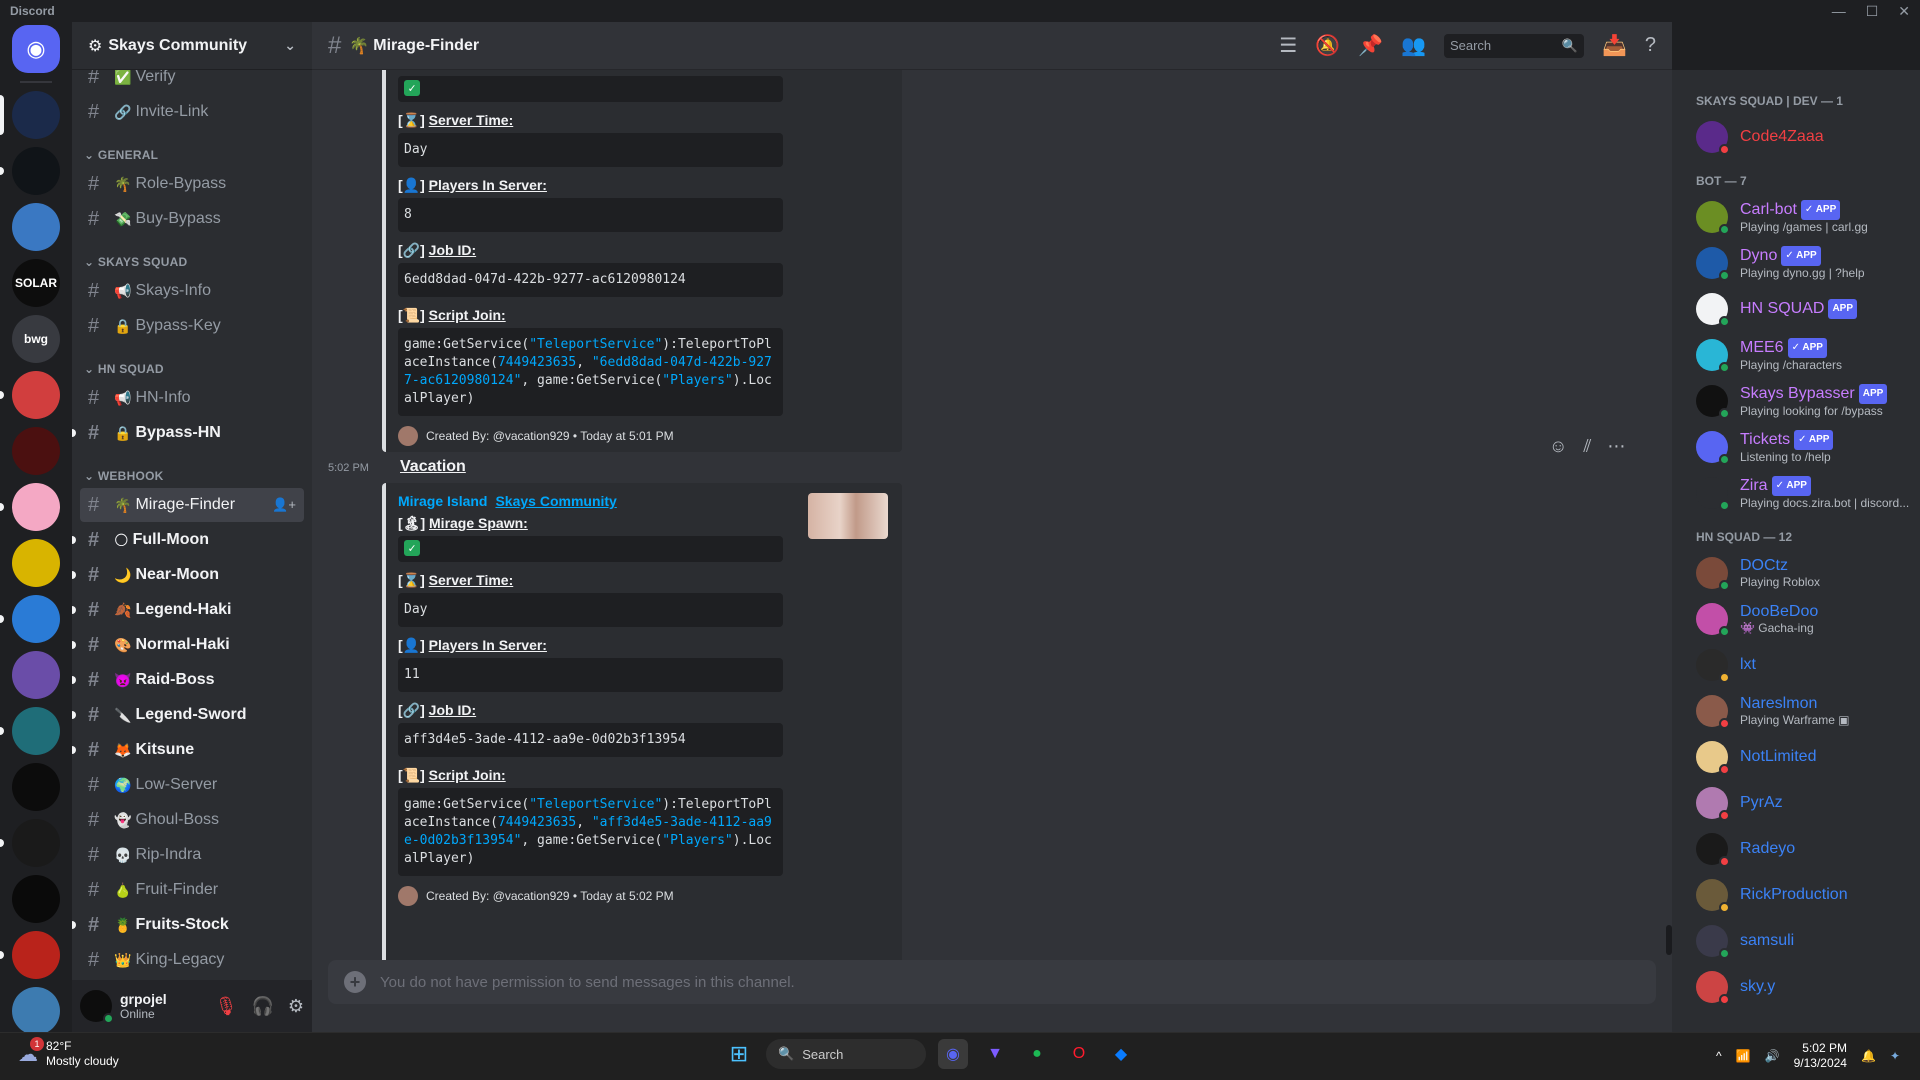 The height and width of the screenshot is (1080, 1920). Describe the element at coordinates (1868, 1056) in the screenshot. I see `notification-bell-icon: 🔔` at that location.